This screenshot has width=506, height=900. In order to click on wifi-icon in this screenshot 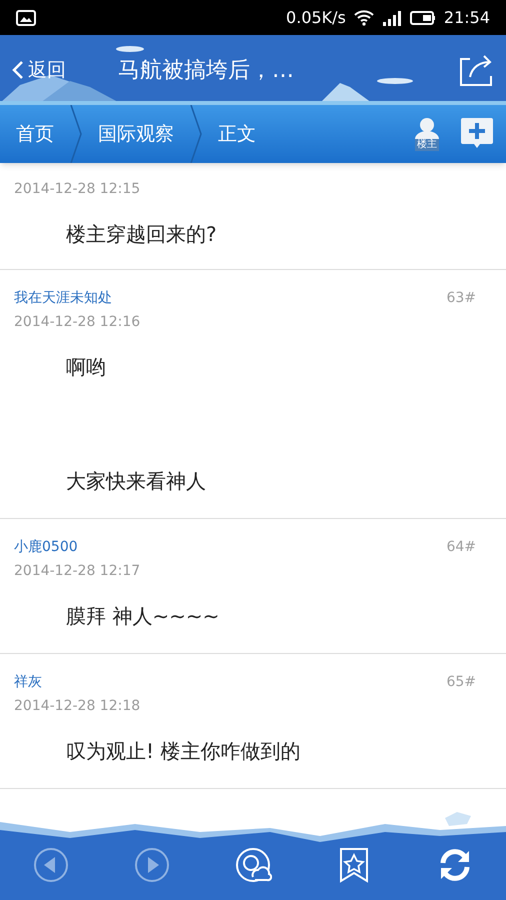, I will do `click(364, 18)`.